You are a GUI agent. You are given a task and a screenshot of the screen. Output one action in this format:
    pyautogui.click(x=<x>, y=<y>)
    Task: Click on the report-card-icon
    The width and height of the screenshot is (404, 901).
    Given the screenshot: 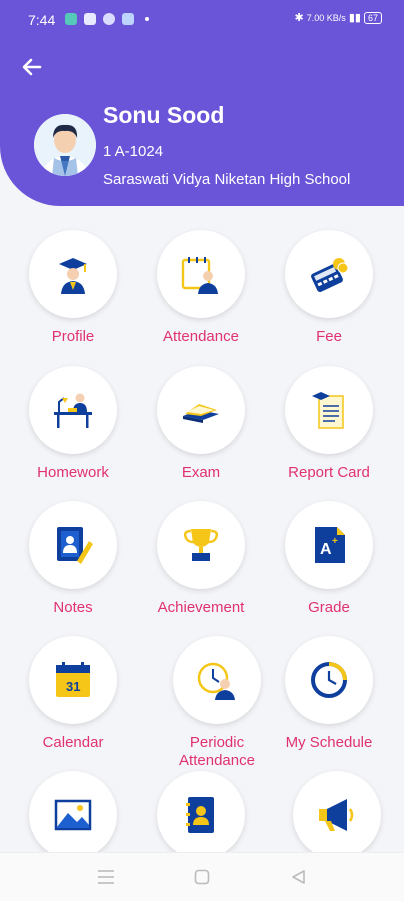 What is the action you would take?
    pyautogui.click(x=328, y=410)
    